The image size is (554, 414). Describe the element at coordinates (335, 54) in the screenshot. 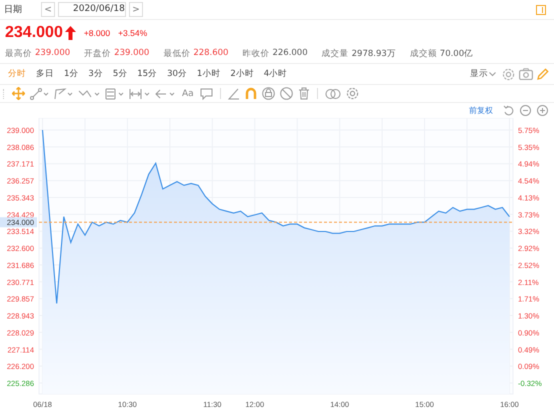

I see `stat-label: 成交量` at that location.